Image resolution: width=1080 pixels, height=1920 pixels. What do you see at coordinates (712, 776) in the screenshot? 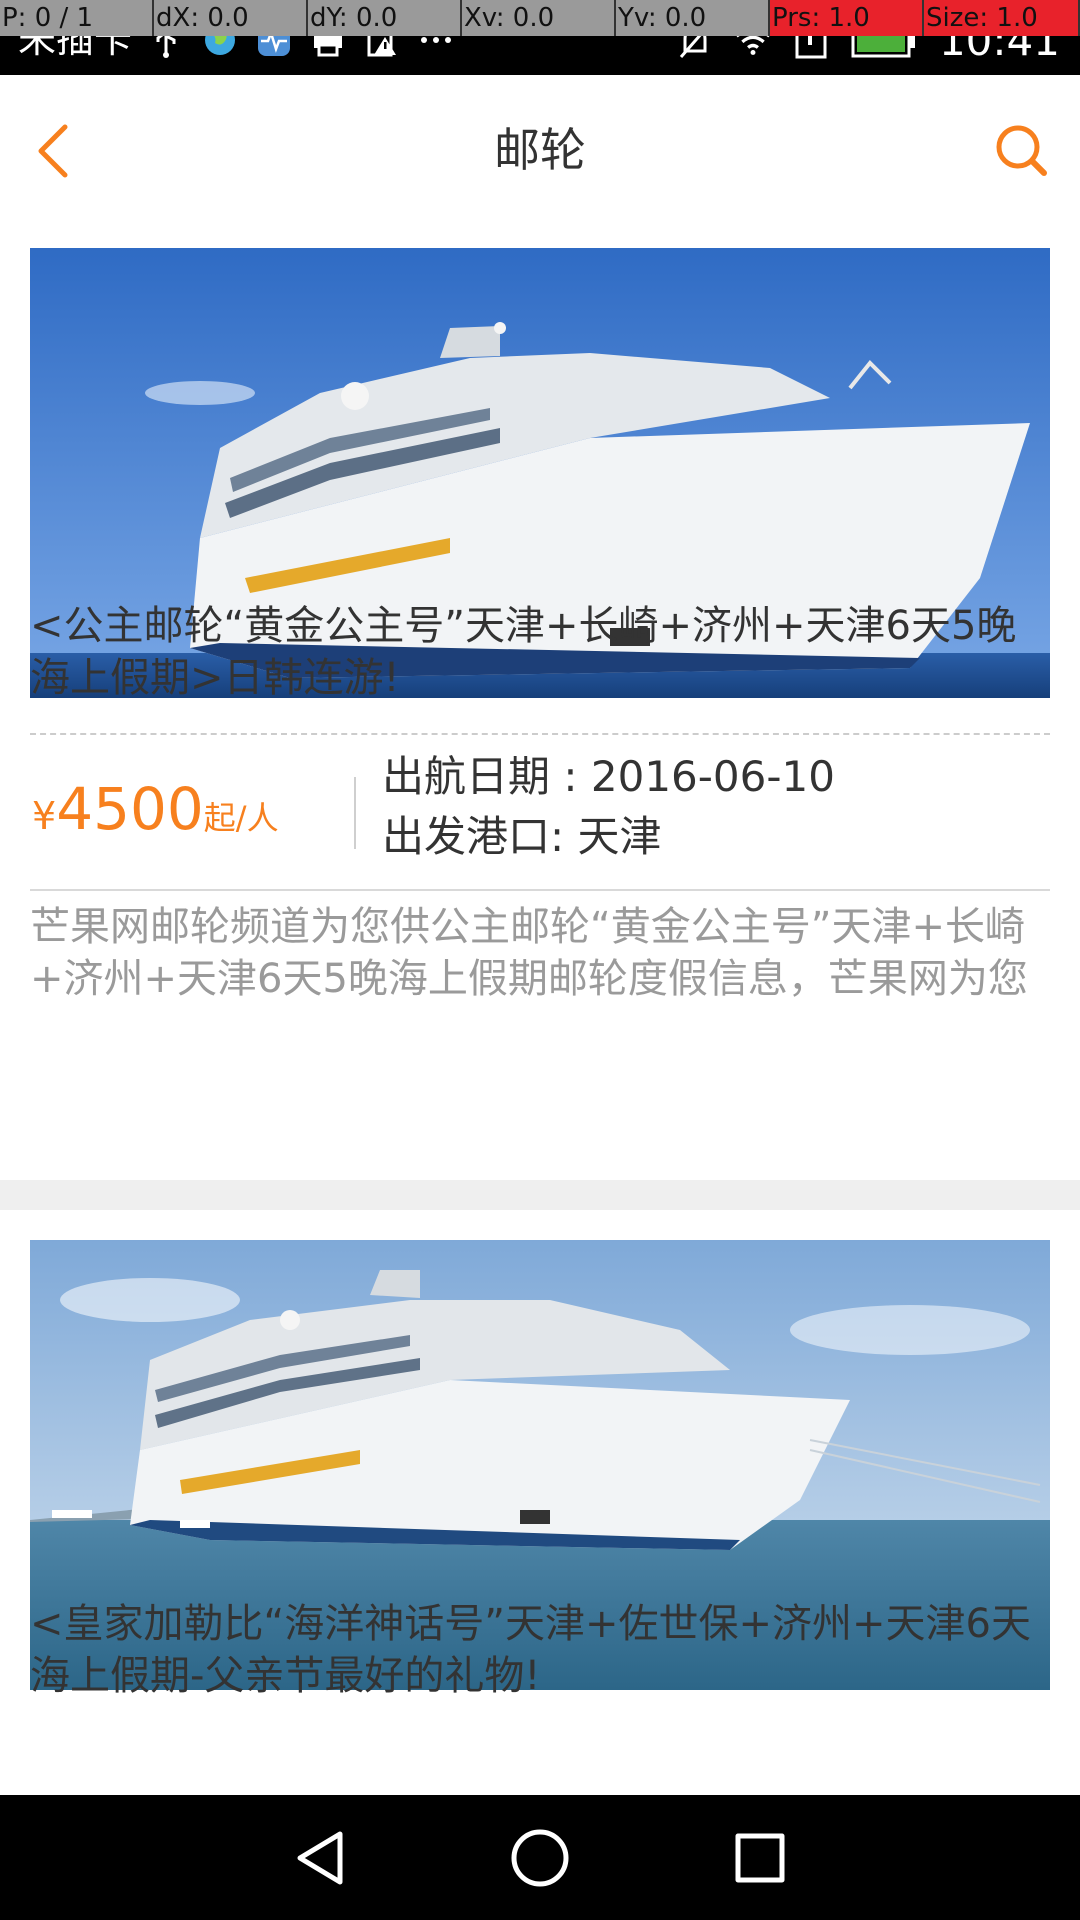
I see `departure-date: 2016-06-10` at bounding box center [712, 776].